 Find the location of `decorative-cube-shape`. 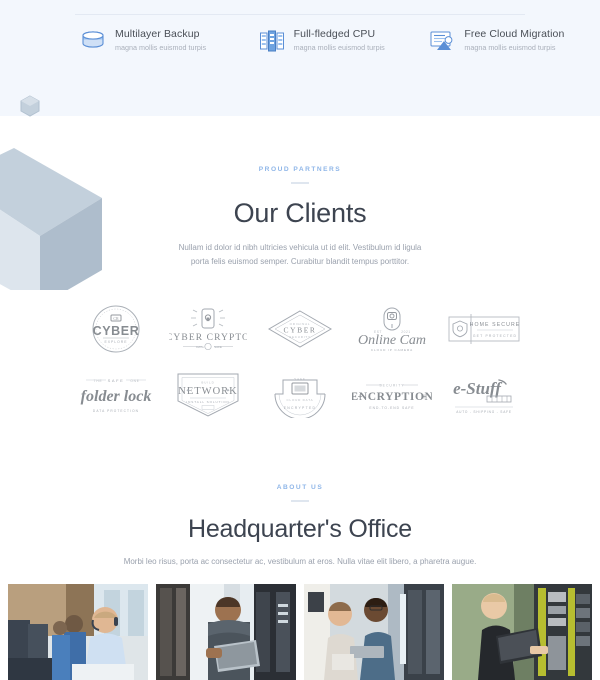

decorative-cube-shape is located at coordinates (51, 223).